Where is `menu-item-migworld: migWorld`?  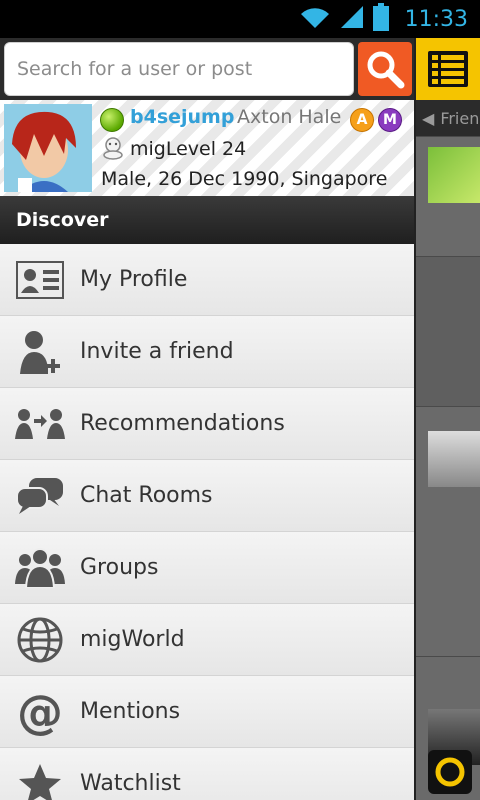
menu-item-migworld: migWorld is located at coordinates (207, 640).